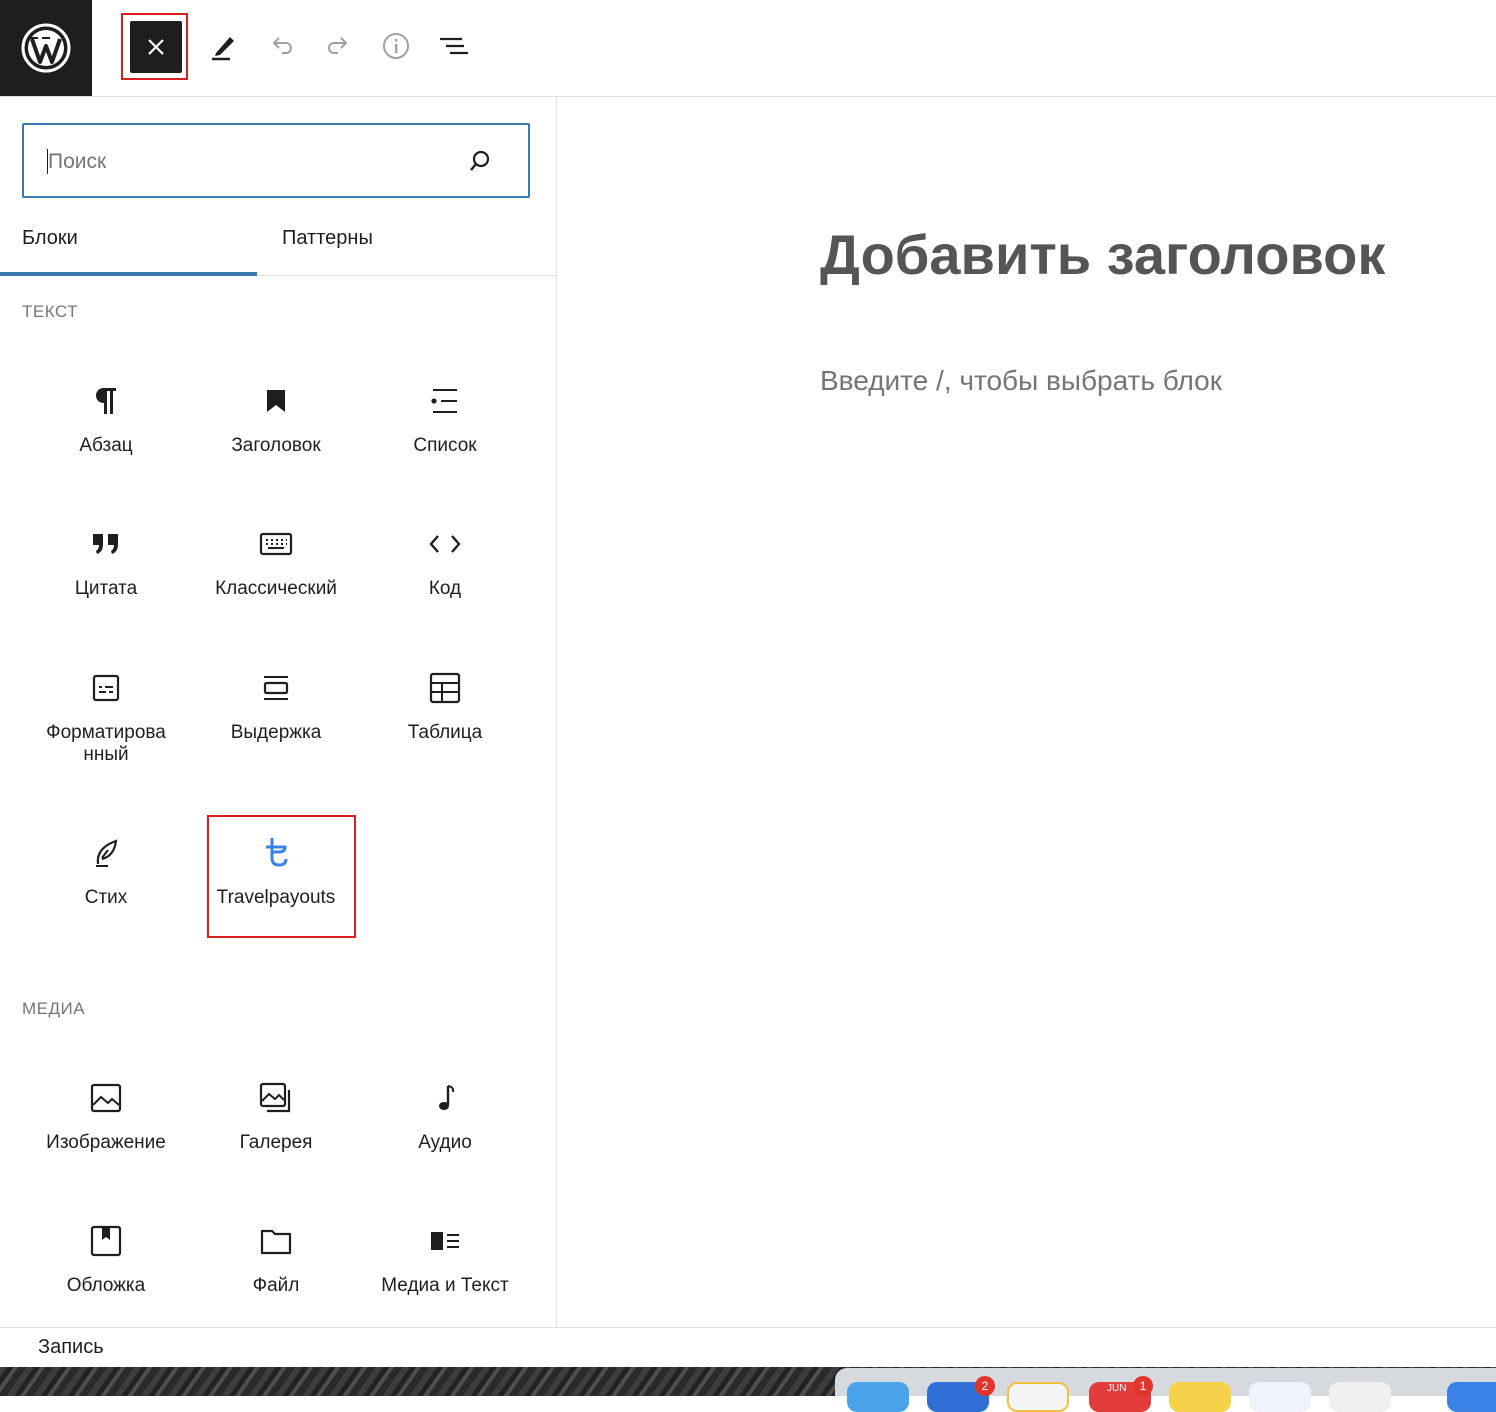  I want to click on details-button, so click(396, 46).